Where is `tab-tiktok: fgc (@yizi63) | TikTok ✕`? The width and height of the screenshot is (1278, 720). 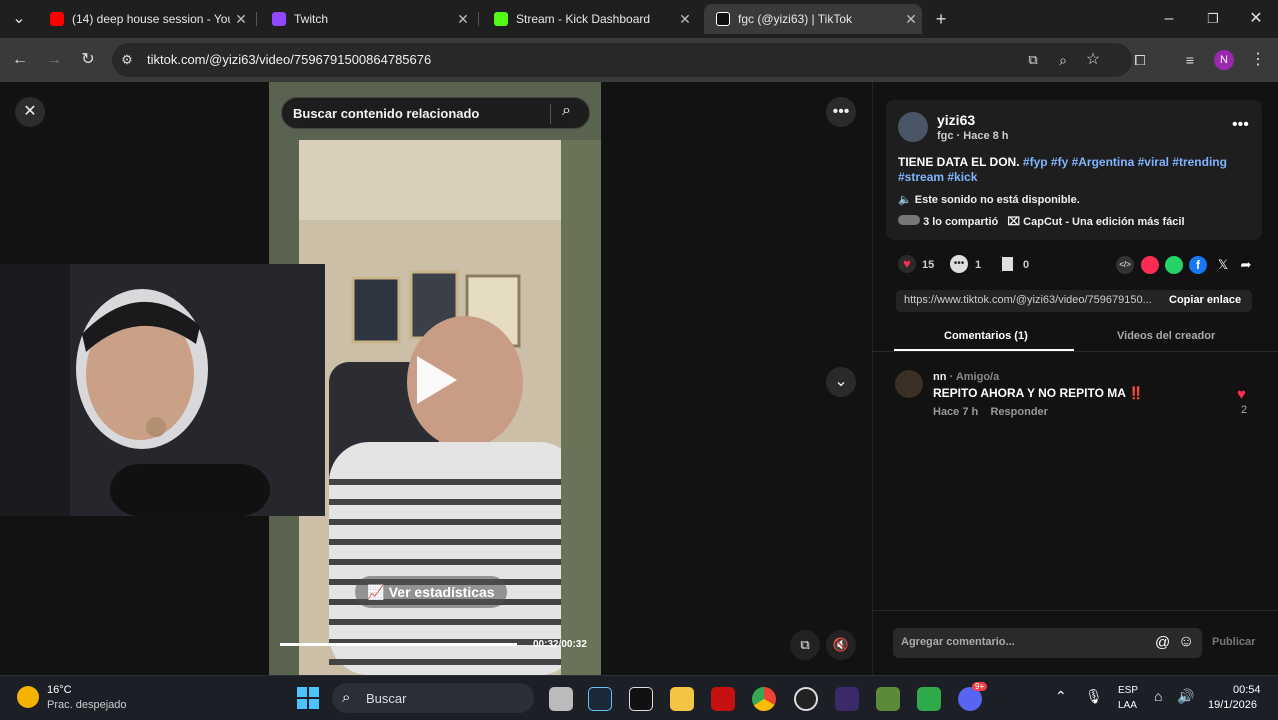 tab-tiktok: fgc (@yizi63) | TikTok ✕ is located at coordinates (813, 19).